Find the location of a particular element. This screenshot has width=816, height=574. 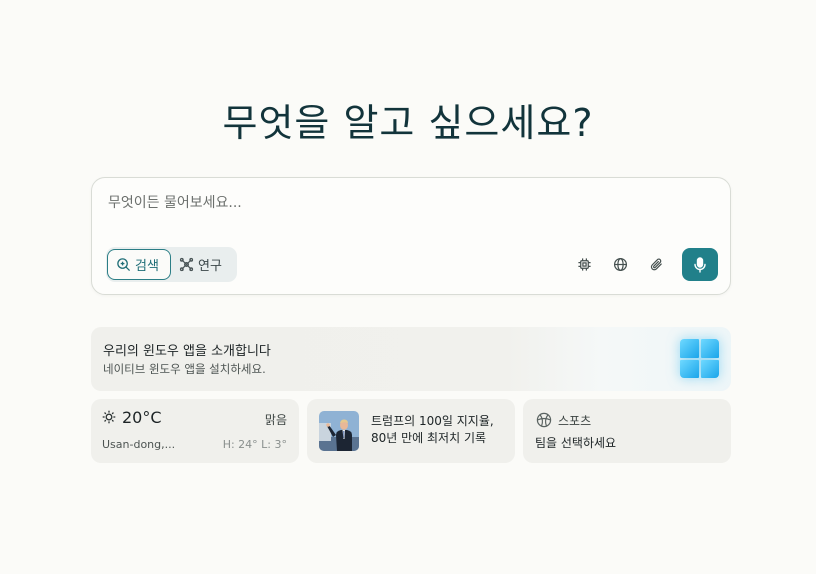

windows-app-promo: 우리의 윈도우 앱을 소개합니다 네이티브 윈도우 앱을 설치하세요. is located at coordinates (411, 359).